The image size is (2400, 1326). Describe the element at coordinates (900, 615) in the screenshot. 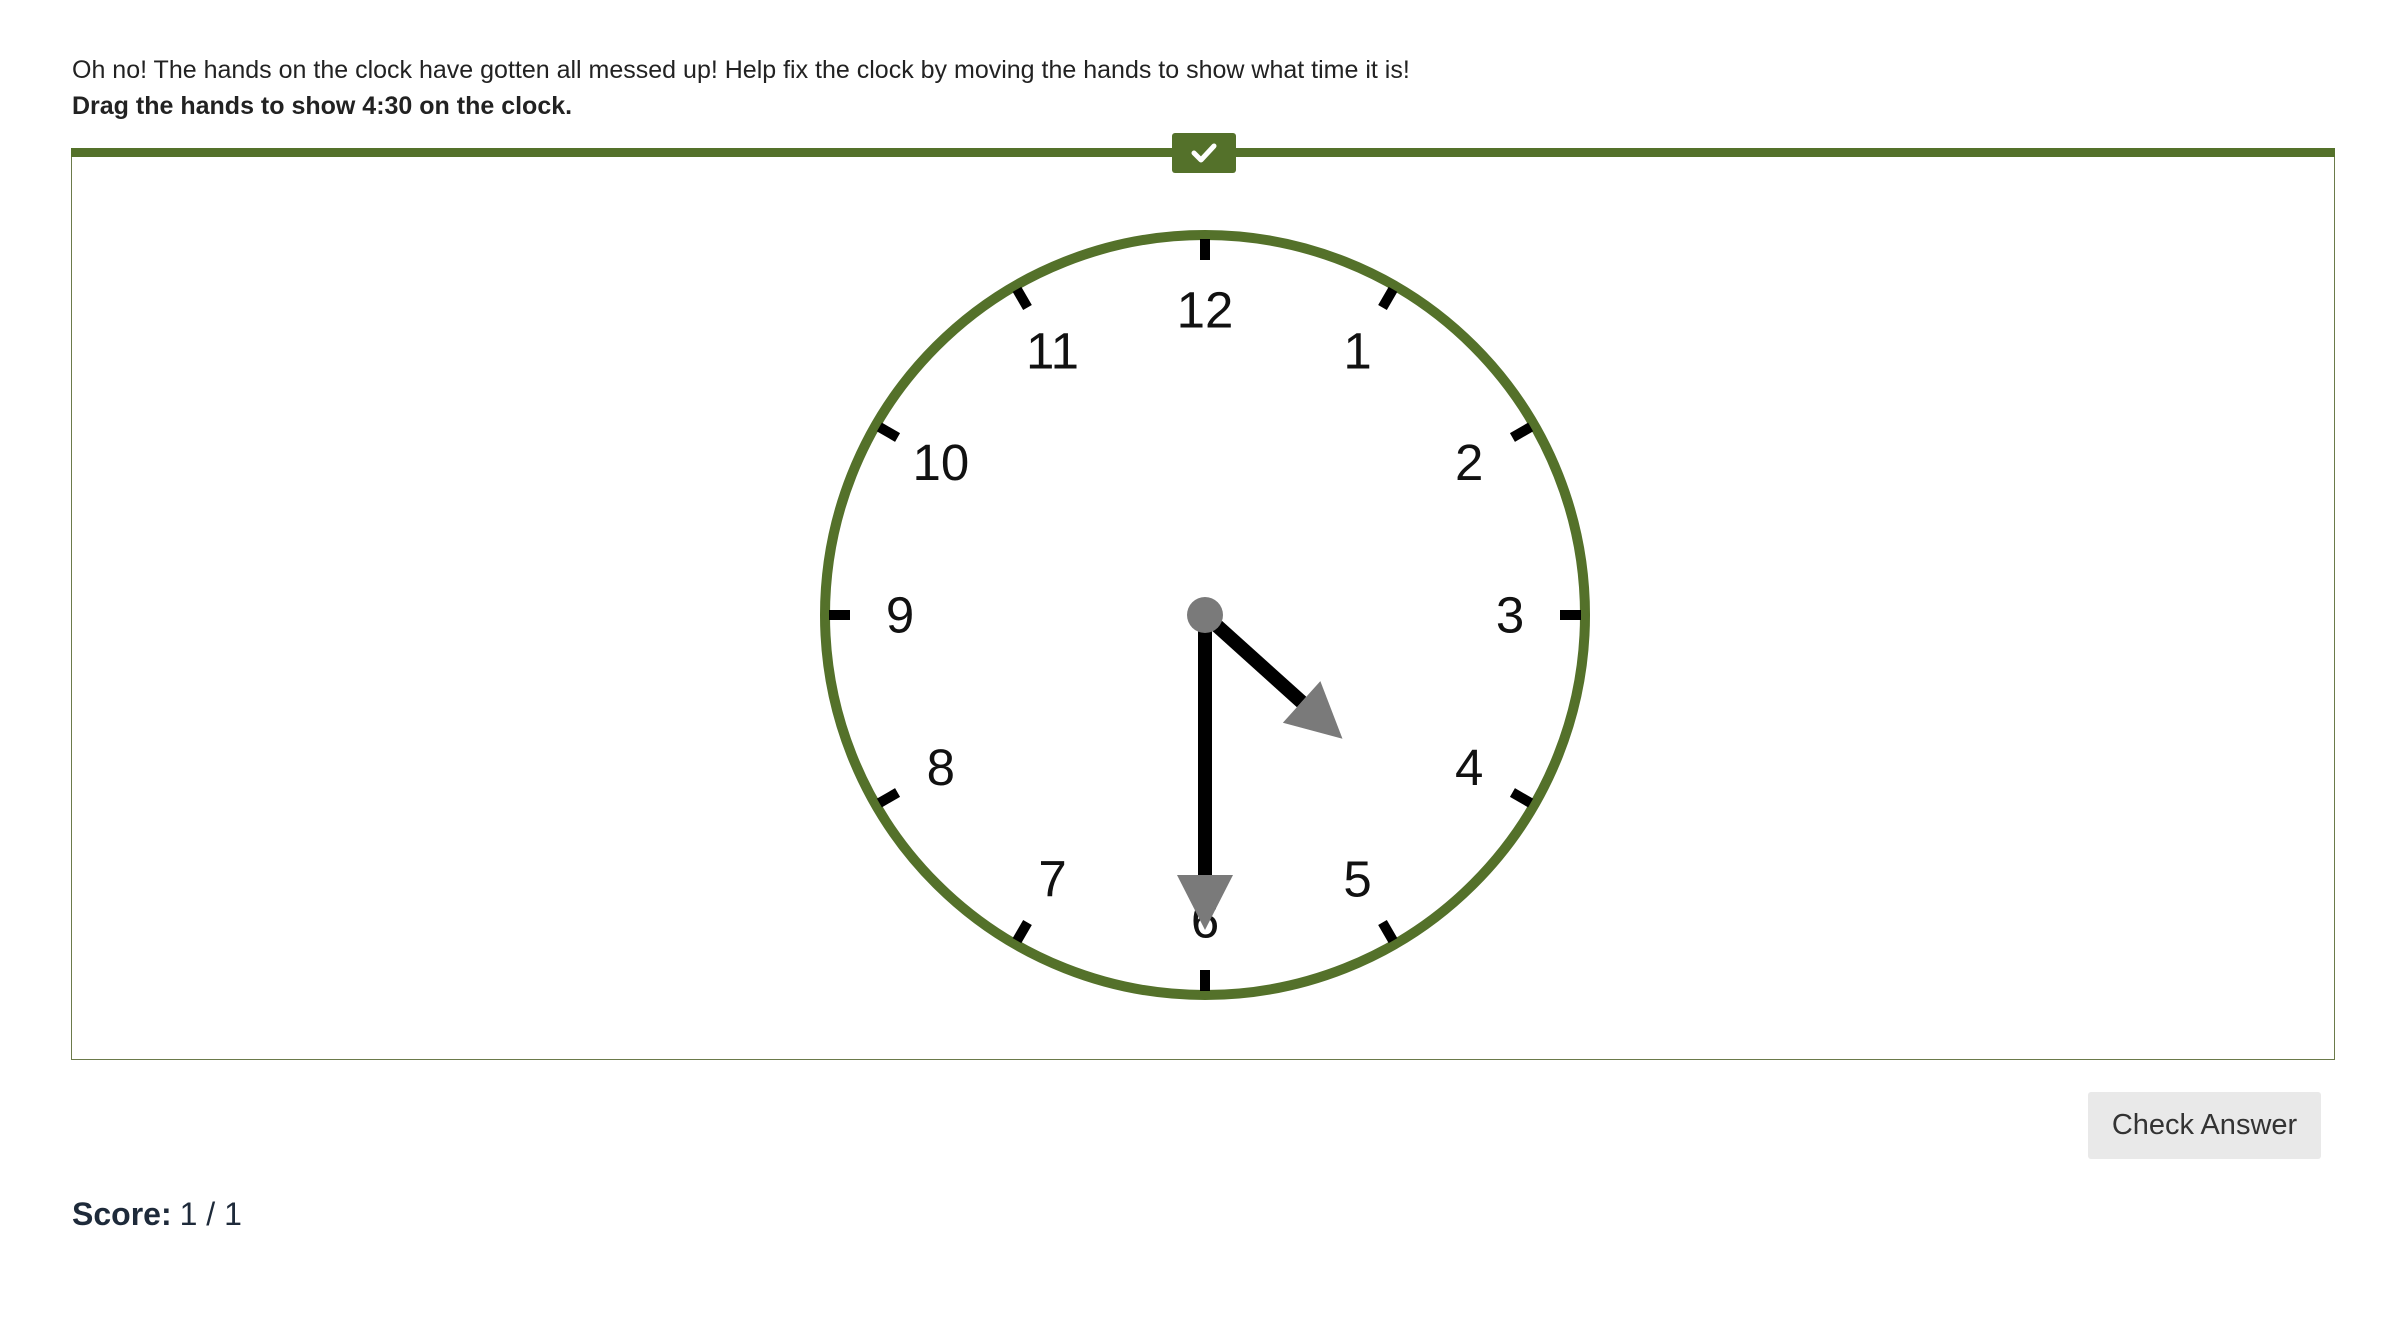

I see `clock-number: 9` at that location.